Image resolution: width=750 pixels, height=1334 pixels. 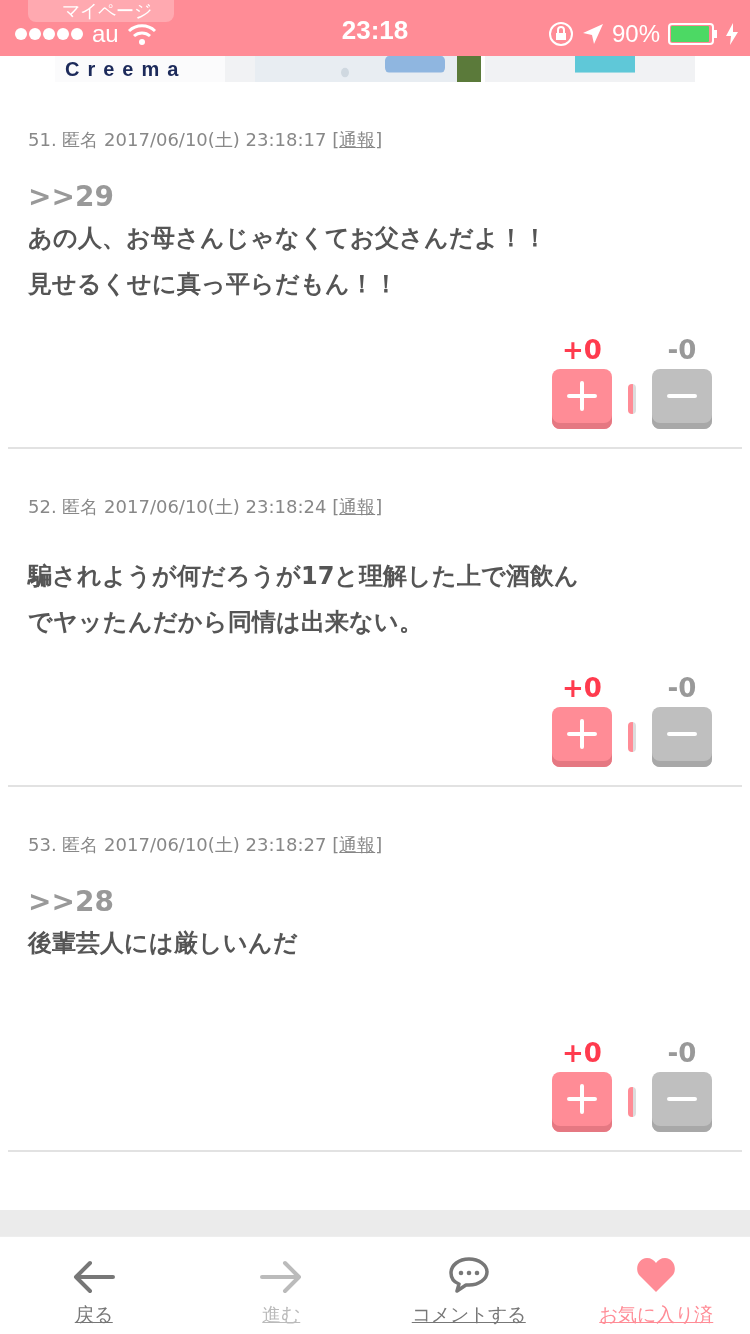 I want to click on heart-icon, so click(x=656, y=1275).